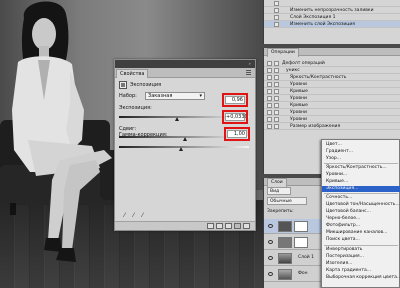 The height and width of the screenshot is (288, 400). Describe the element at coordinates (133, 215) in the screenshot. I see `gray-eyedropper-icon: ⁄` at that location.